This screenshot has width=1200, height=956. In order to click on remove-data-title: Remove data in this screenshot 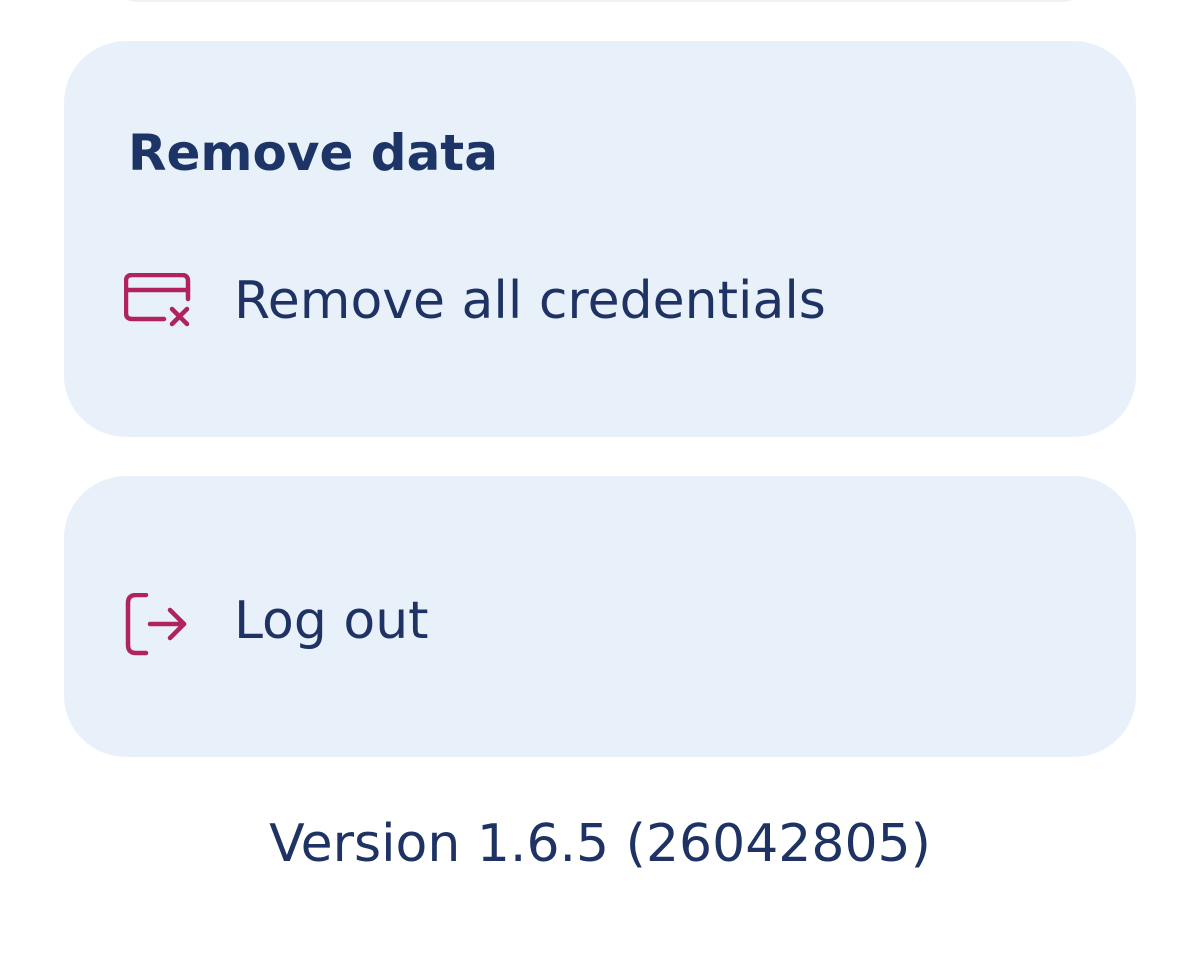, I will do `click(313, 153)`.